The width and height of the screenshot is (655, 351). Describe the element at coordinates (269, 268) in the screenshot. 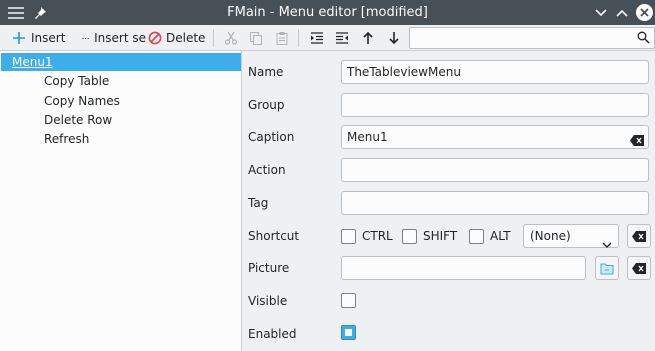

I see `picture-label: Picture` at that location.